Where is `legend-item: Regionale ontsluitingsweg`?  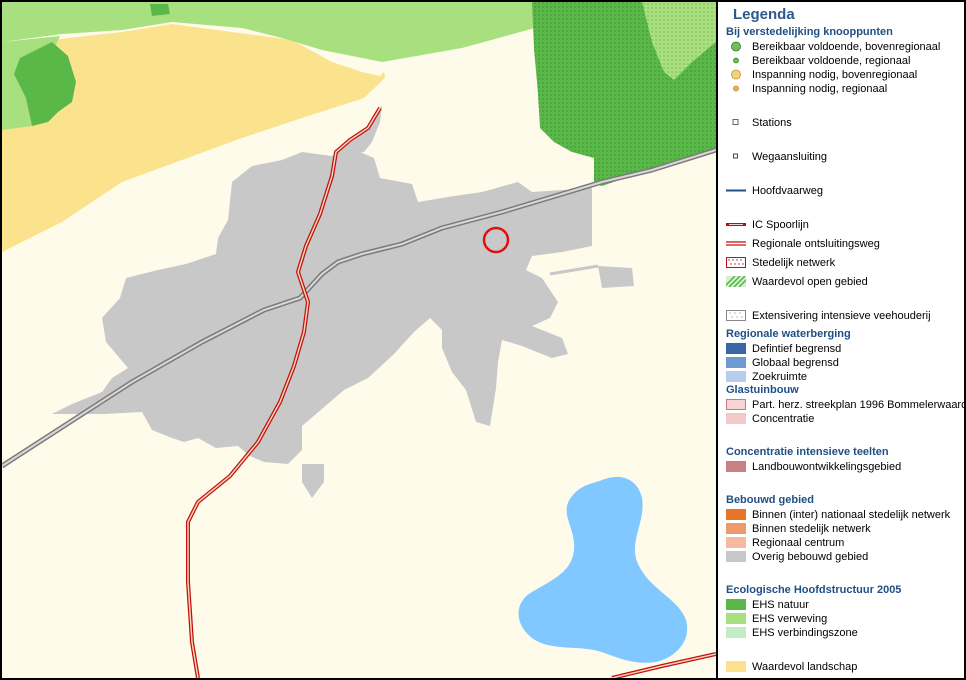
legend-item: Regionale ontsluitingsweg is located at coordinates (845, 244).